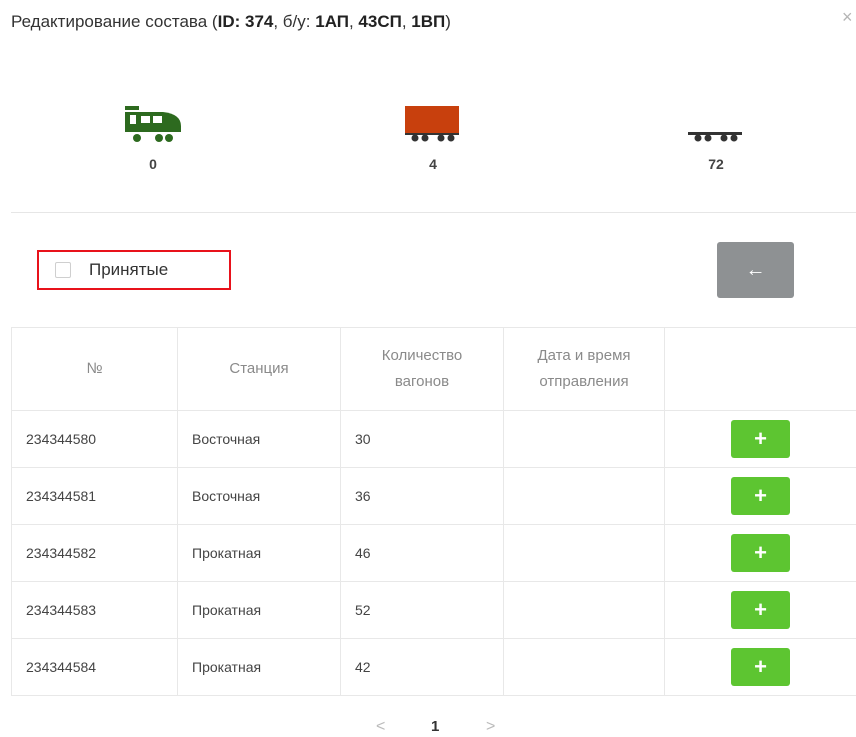 The width and height of the screenshot is (856, 737). Describe the element at coordinates (422, 610) in the screenshot. I see `cell-wagons: 52` at that location.